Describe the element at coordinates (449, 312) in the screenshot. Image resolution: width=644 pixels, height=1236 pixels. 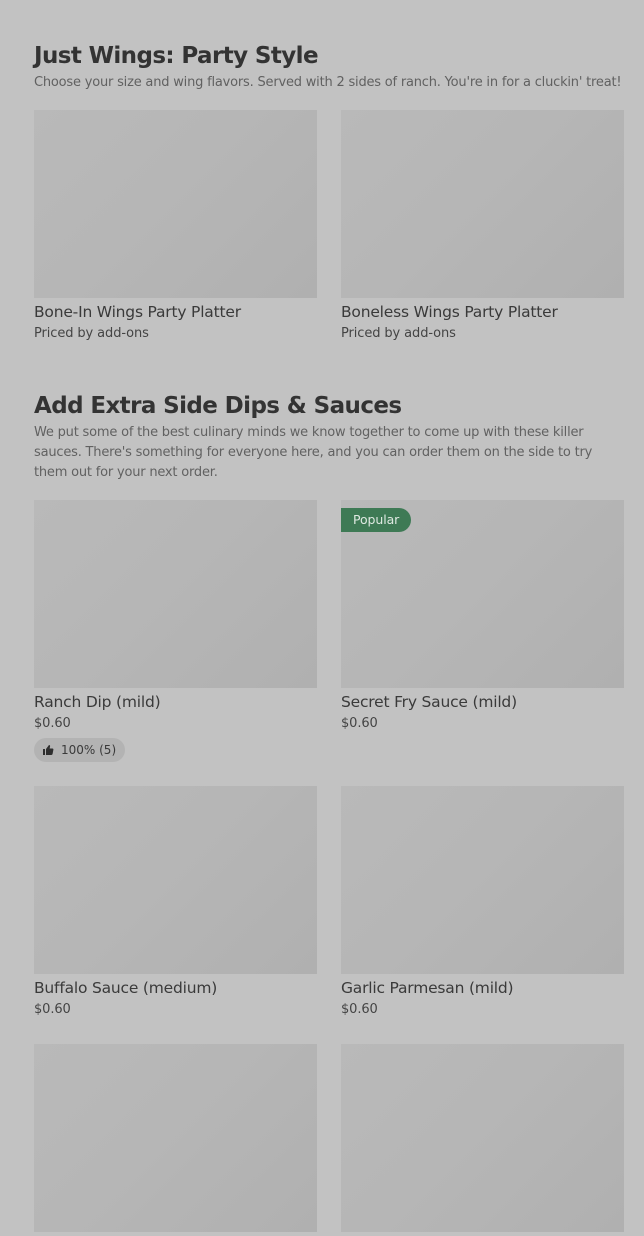
I see `menu-item-name: Boneless Wings Party Platter` at that location.